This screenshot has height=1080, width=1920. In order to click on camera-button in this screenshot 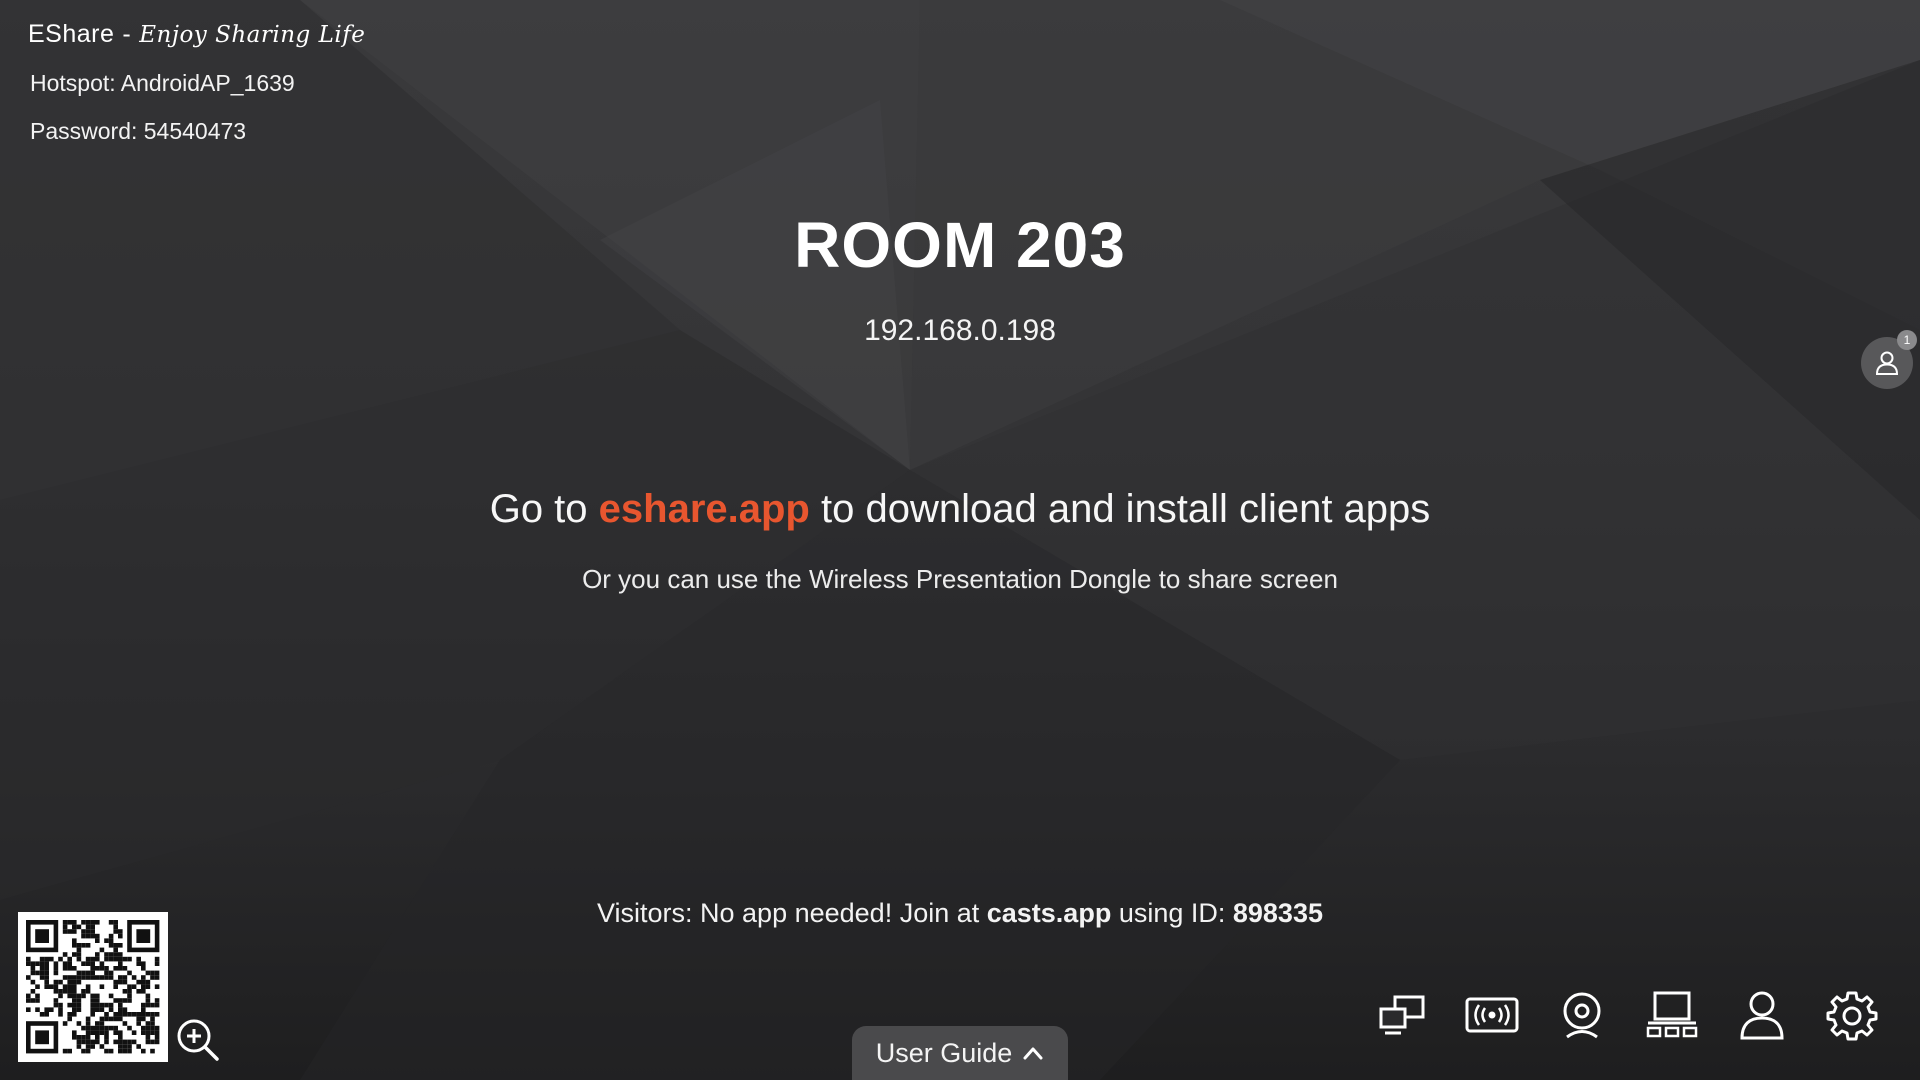, I will do `click(1582, 1015)`.